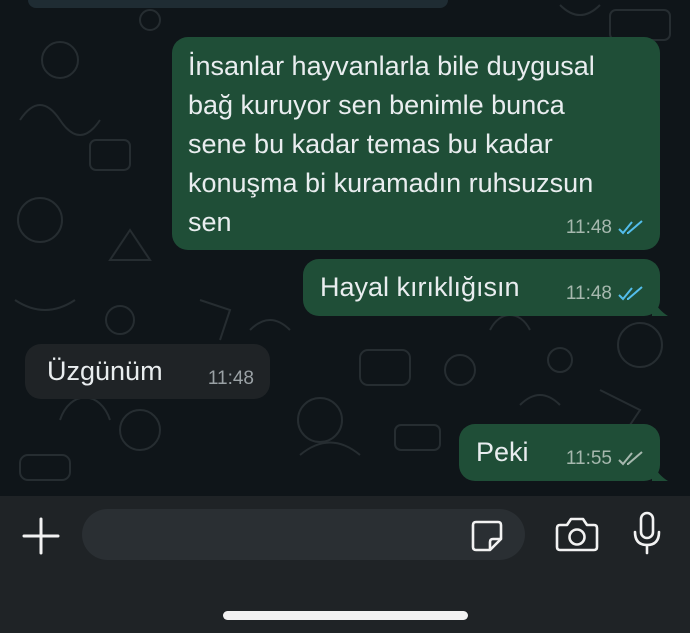 Image resolution: width=690 pixels, height=633 pixels. I want to click on message-input, so click(285, 535).